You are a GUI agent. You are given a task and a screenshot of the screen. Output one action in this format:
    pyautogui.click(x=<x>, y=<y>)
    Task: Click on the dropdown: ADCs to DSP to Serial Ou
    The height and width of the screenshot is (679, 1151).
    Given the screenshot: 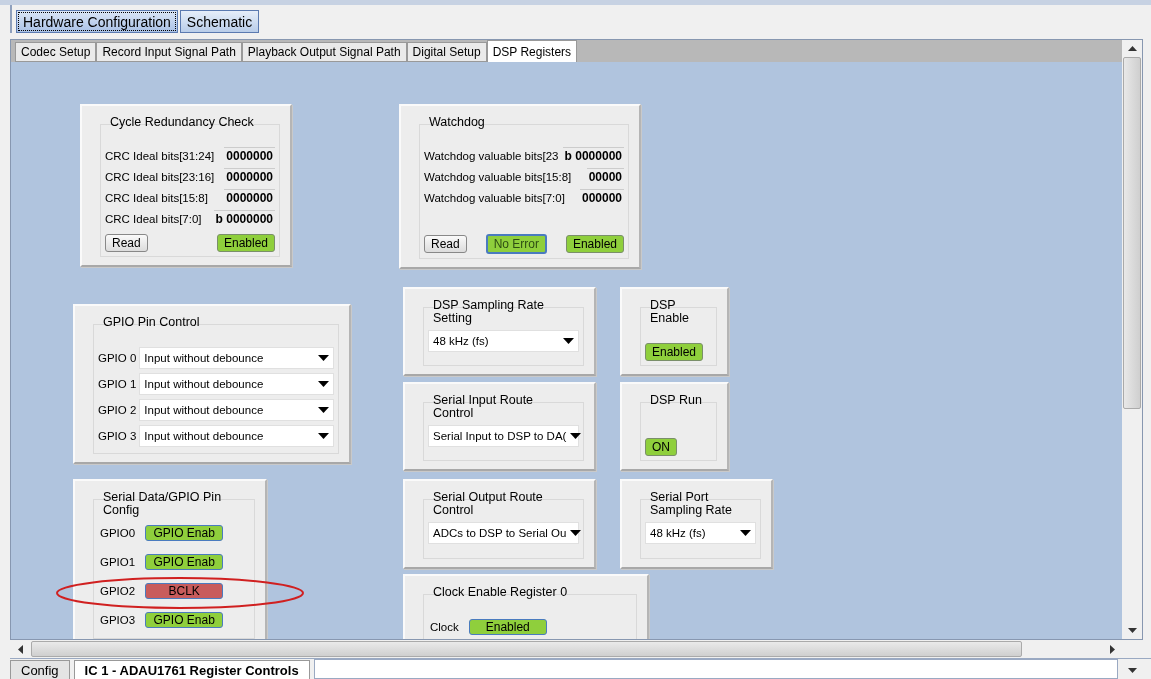 What is the action you would take?
    pyautogui.click(x=503, y=533)
    